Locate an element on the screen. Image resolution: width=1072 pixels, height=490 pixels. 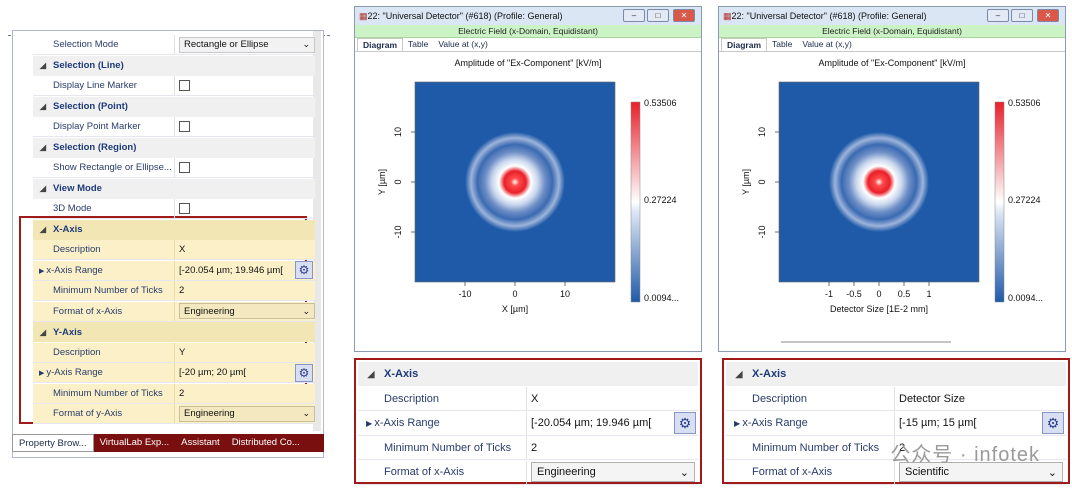
property-label-text: Minimum Number of Ticks is located at coordinates (108, 290).